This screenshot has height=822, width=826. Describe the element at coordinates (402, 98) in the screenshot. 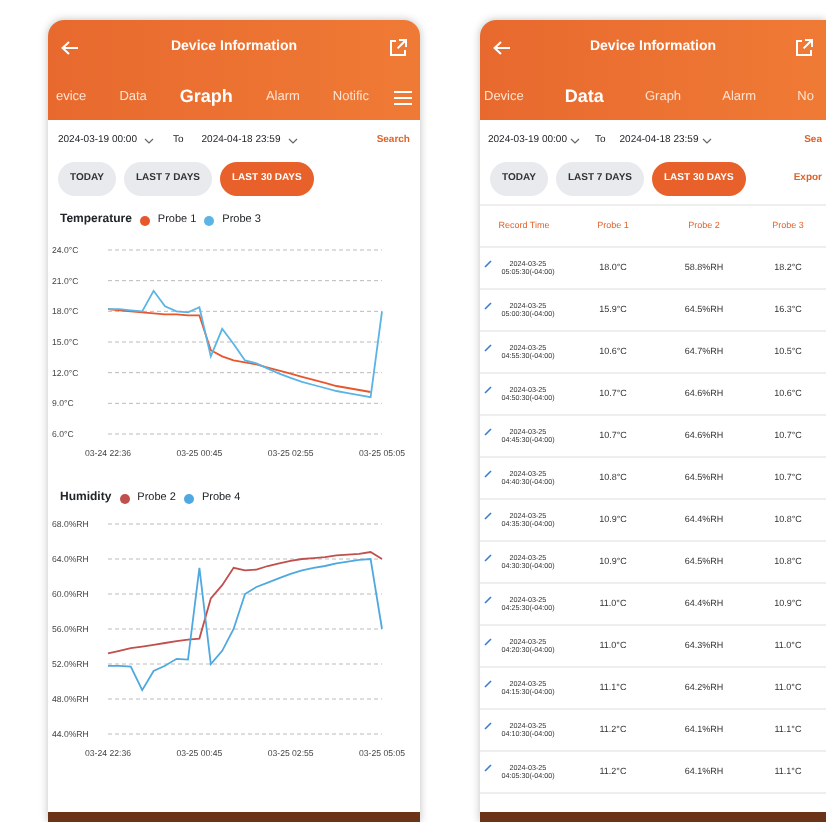

I see `menu-icon` at that location.